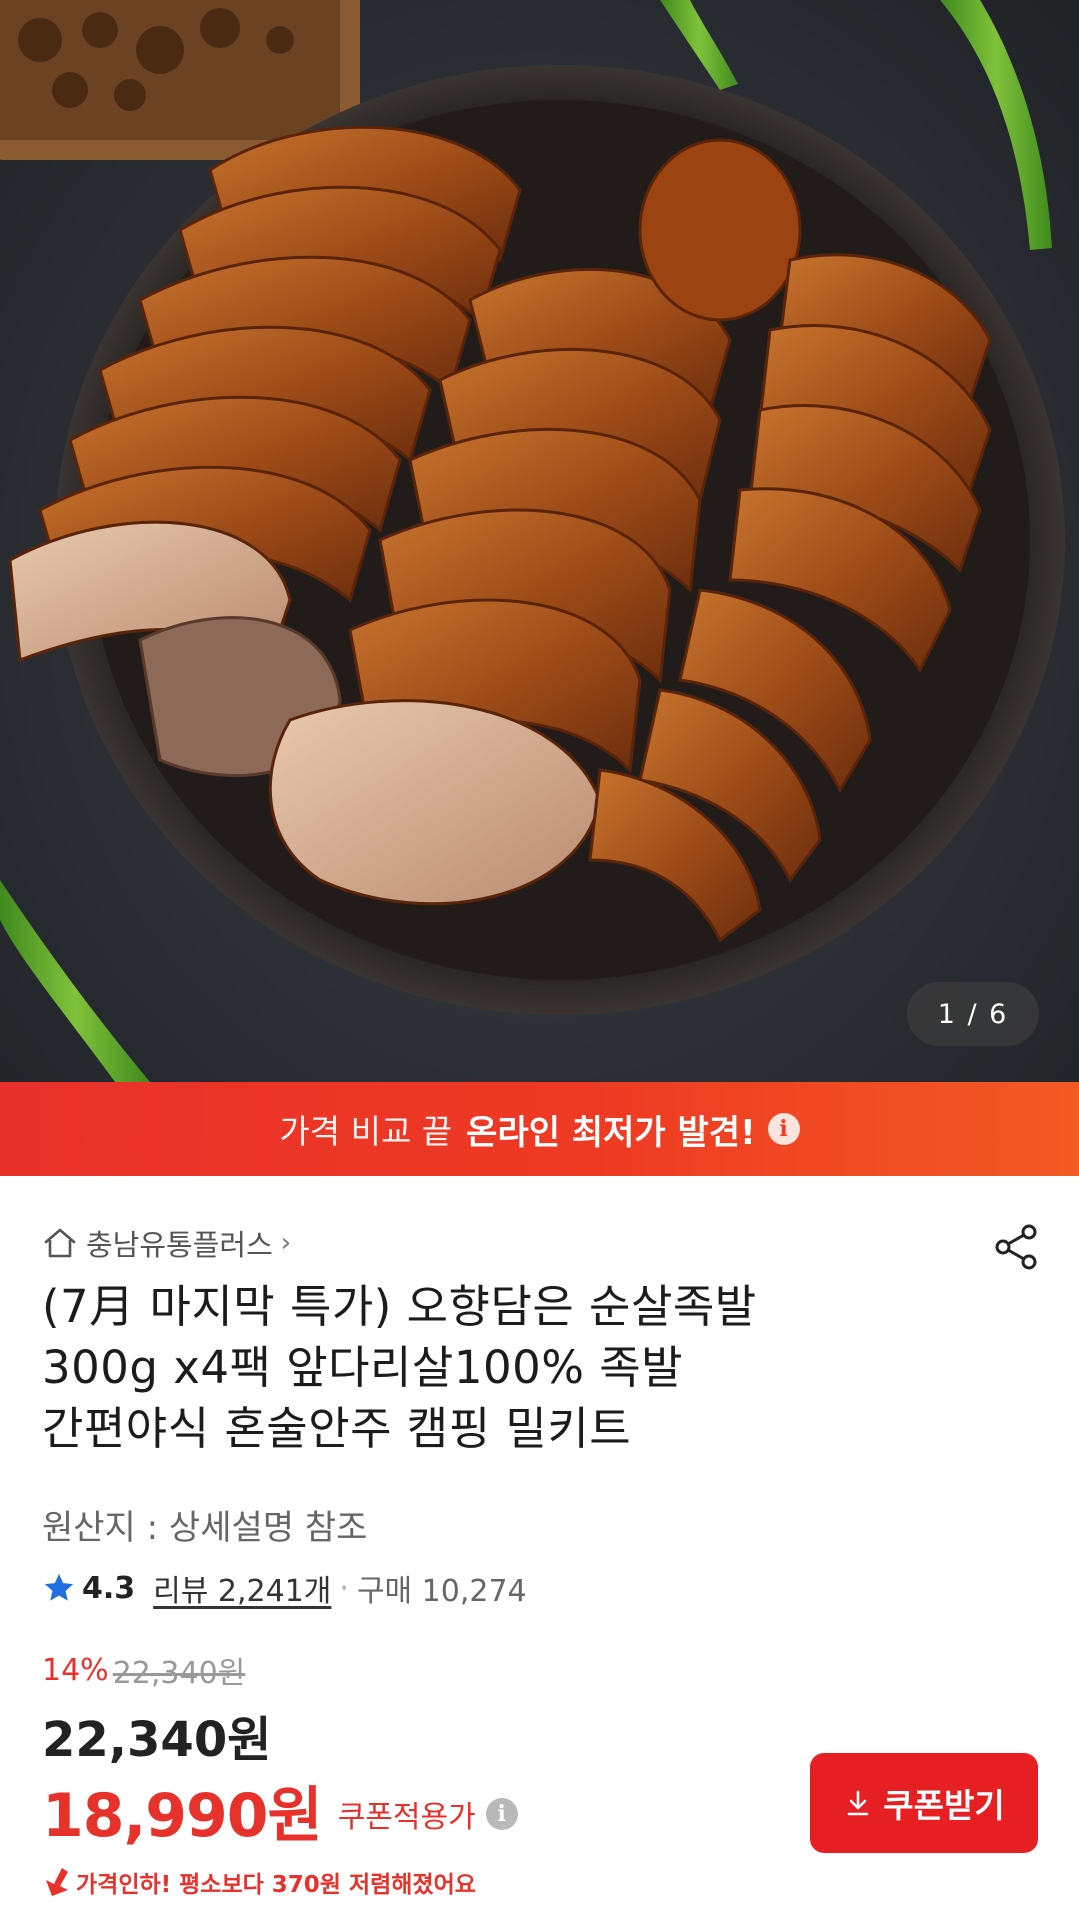 Image resolution: width=1079 pixels, height=1916 pixels. What do you see at coordinates (109, 1588) in the screenshot?
I see `rating-score: 4.3` at bounding box center [109, 1588].